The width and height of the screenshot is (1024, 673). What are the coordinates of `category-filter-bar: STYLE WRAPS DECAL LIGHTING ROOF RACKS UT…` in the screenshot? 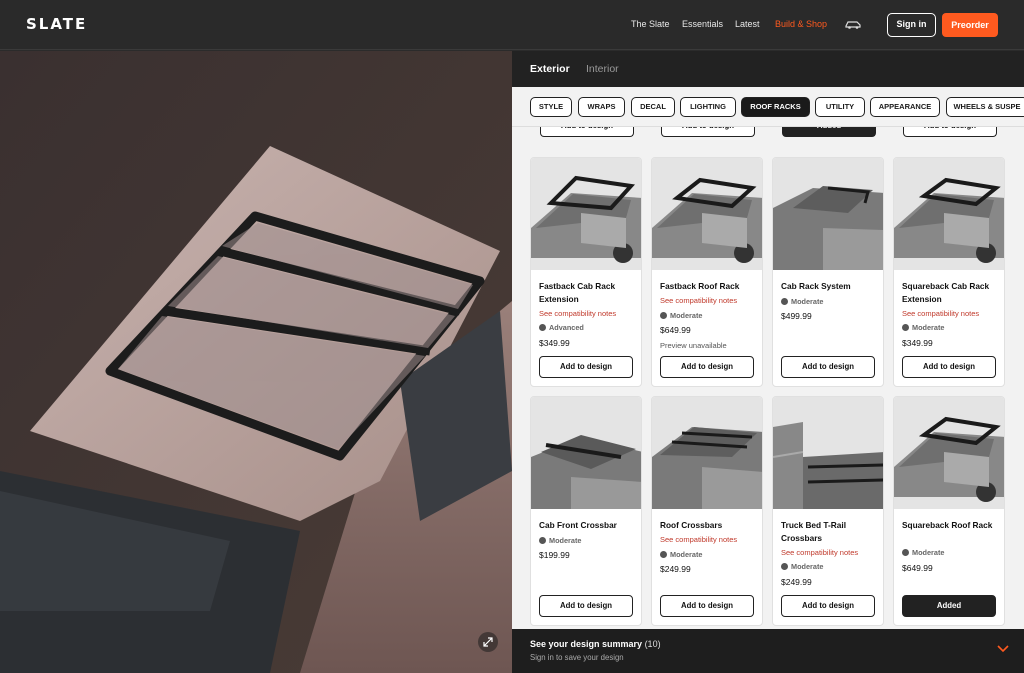 It's located at (768, 107).